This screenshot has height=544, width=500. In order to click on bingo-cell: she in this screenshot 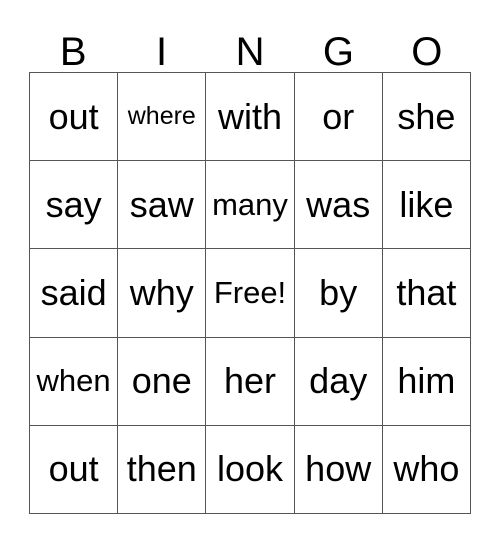, I will do `click(426, 117)`.